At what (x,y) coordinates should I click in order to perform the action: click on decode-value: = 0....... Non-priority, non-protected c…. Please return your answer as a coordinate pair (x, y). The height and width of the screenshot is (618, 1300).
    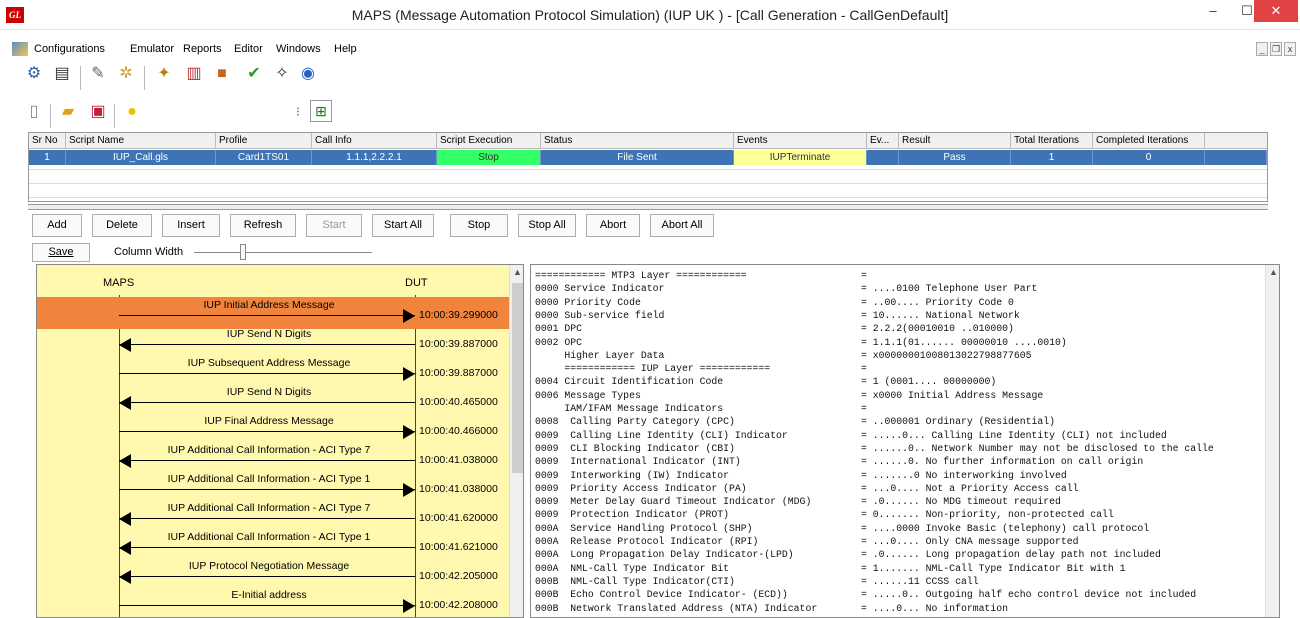
    Looking at the image, I should click on (987, 515).